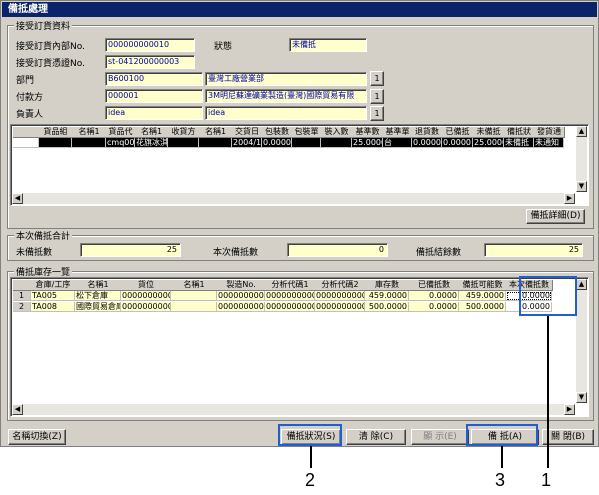 This screenshot has height=495, width=599. I want to click on unallocated-field: 25, so click(130, 250).